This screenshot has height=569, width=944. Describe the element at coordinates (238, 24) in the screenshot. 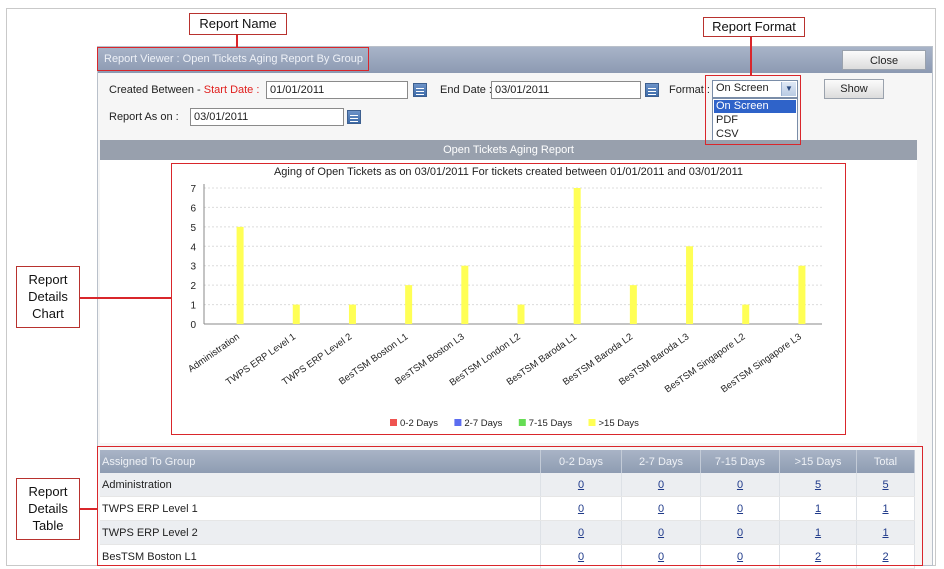

I see `report-name-callout: Report Name` at that location.